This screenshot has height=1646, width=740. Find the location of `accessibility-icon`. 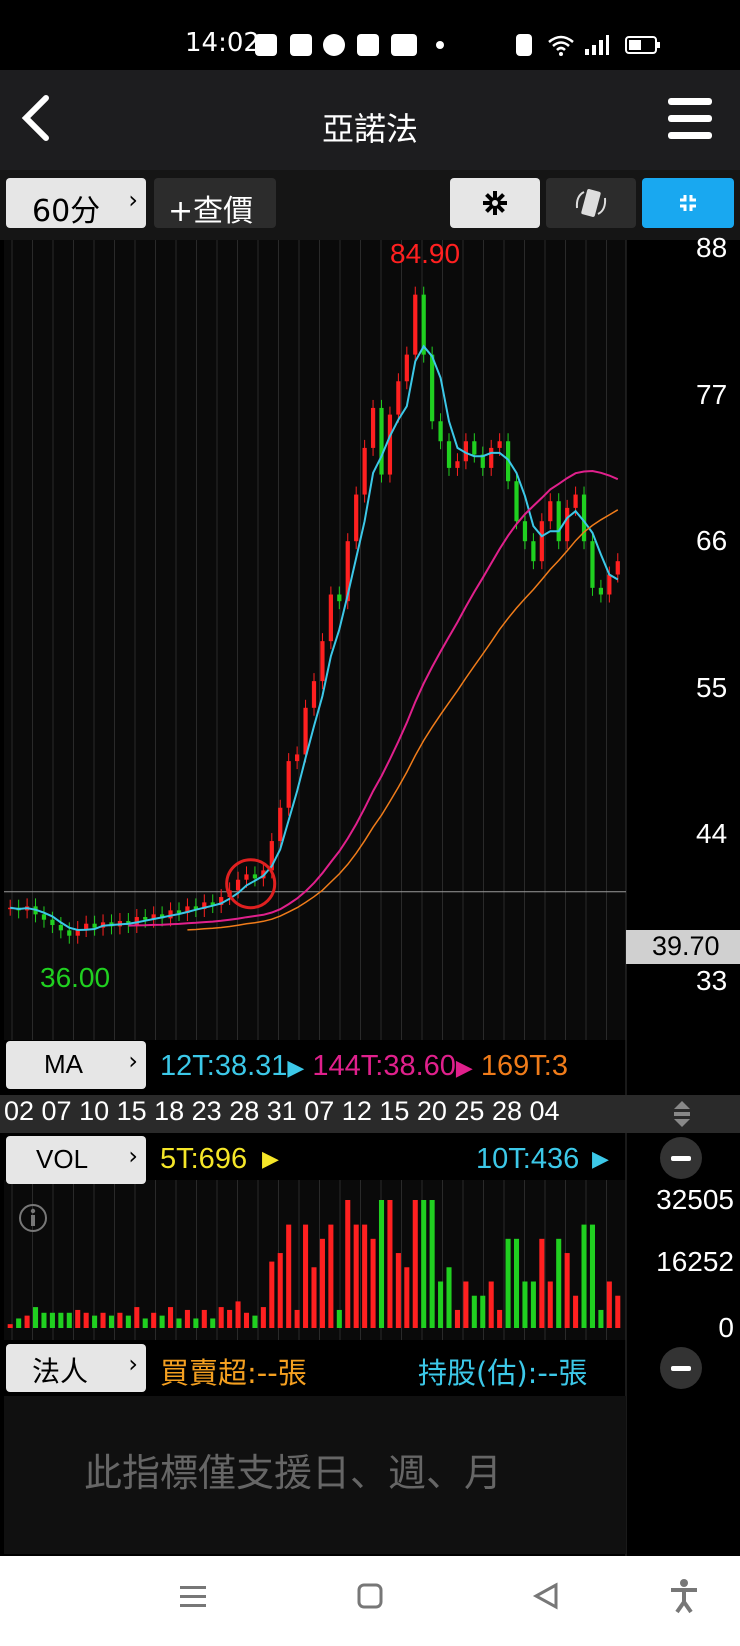

accessibility-icon is located at coordinates (684, 1596).